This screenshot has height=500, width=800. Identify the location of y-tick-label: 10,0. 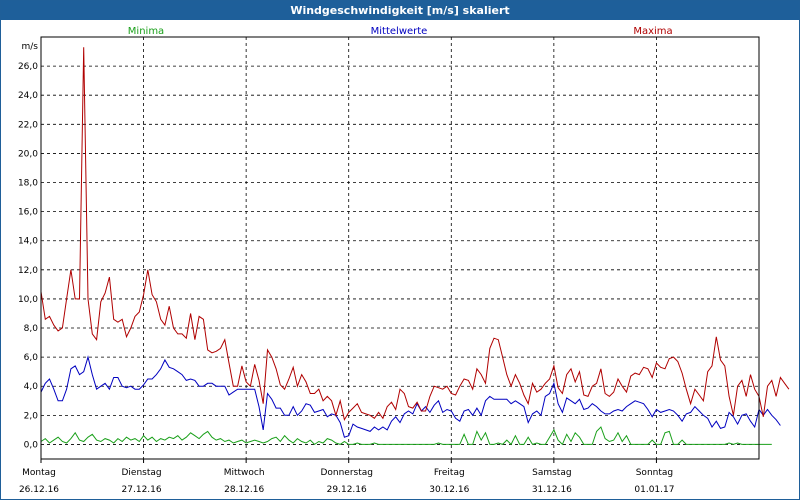
(28, 300).